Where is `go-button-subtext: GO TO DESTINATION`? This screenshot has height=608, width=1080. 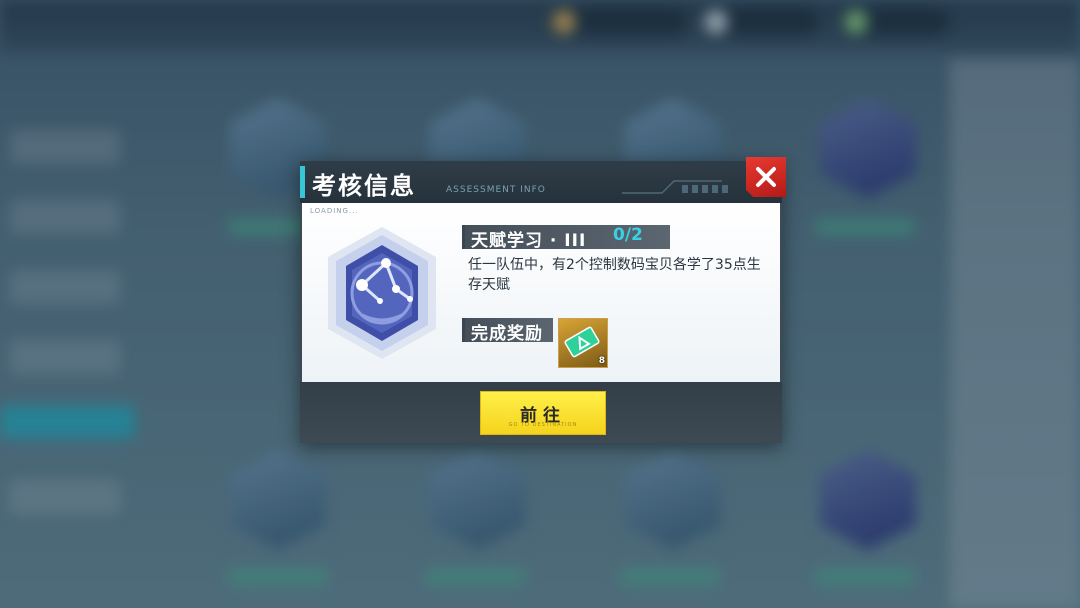
go-button-subtext: GO TO DESTINATION is located at coordinates (543, 425).